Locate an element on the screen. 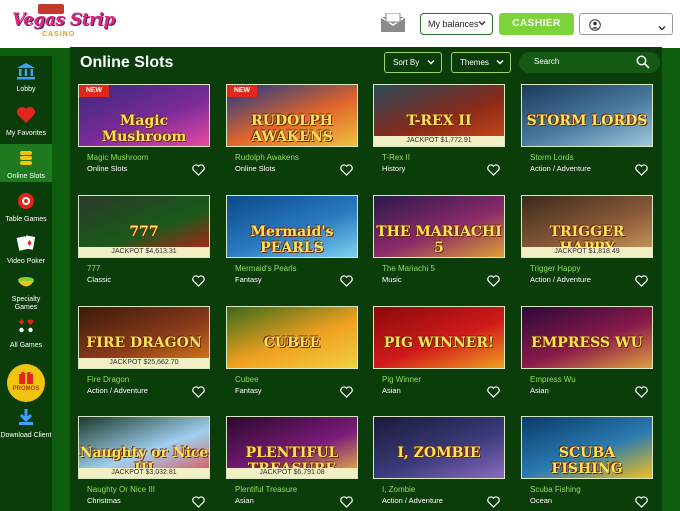 This screenshot has height=511, width=680. game-card: SCUBA FISHING Scuba Fishing Ocean is located at coordinates (587, 463).